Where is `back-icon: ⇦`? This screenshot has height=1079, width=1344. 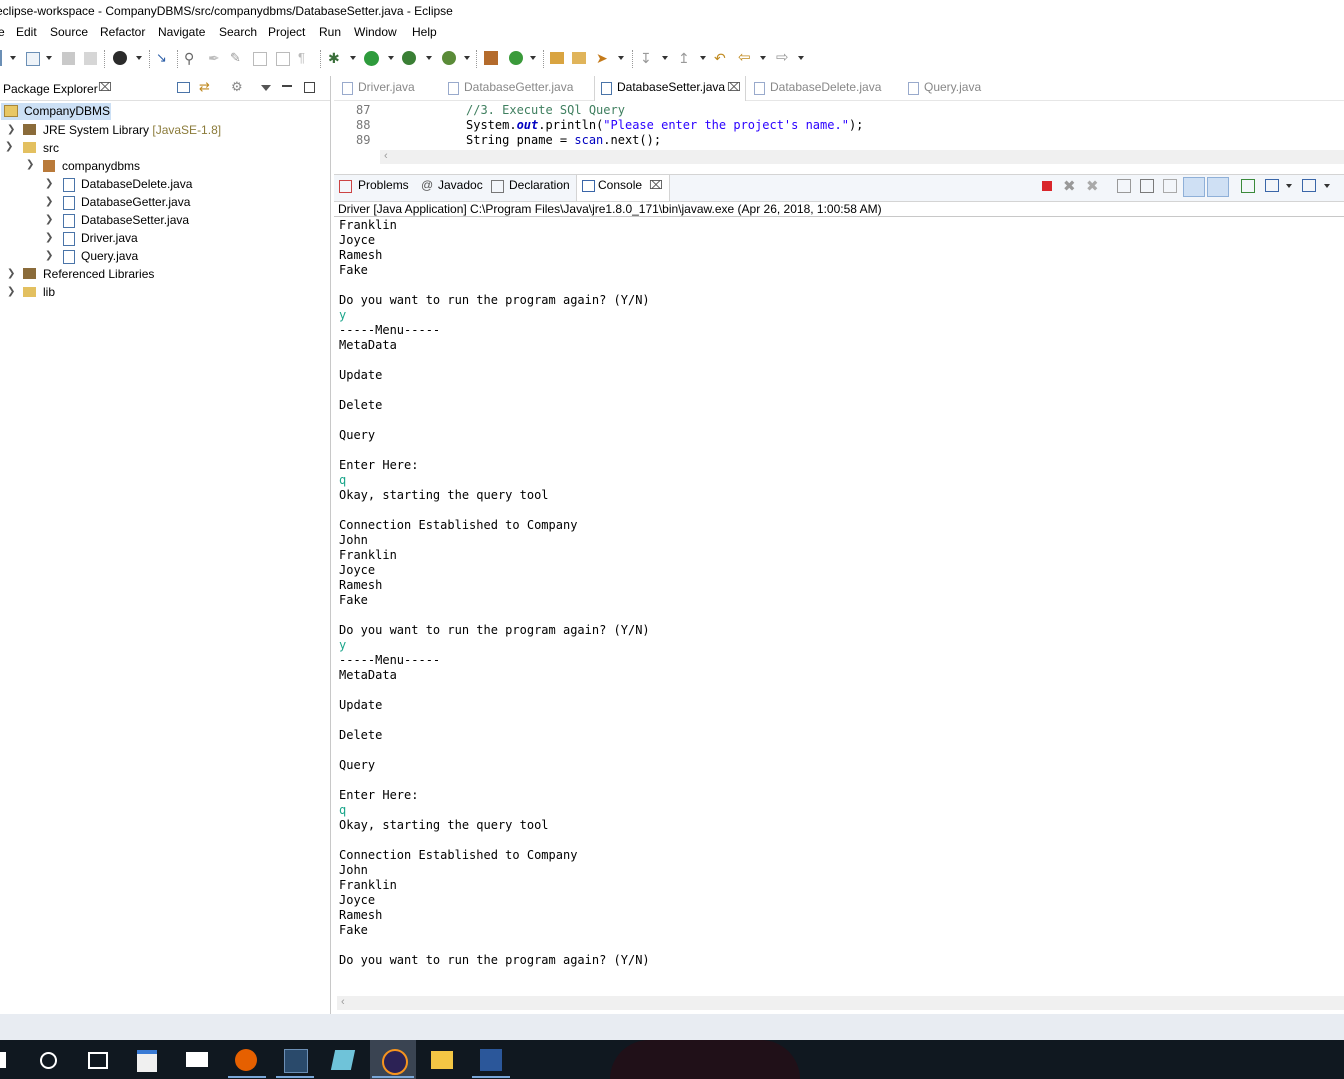 back-icon: ⇦ is located at coordinates (746, 58).